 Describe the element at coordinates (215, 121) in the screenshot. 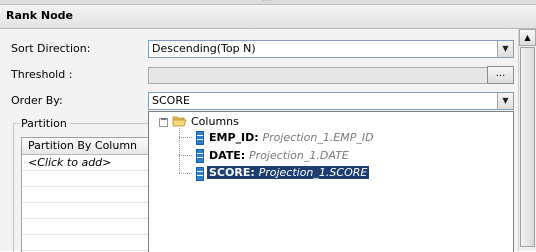

I see `tree-root-columns: Columns` at that location.